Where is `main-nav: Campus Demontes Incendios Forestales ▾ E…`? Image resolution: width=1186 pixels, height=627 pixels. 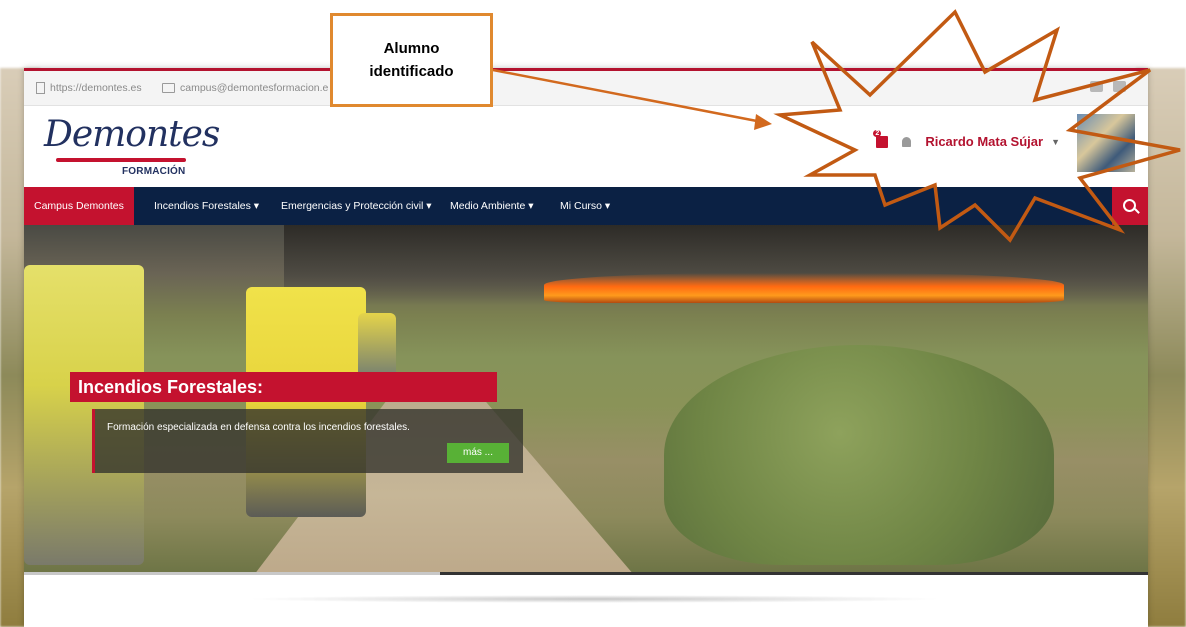 main-nav: Campus Demontes Incendios Forestales ▾ E… is located at coordinates (586, 206).